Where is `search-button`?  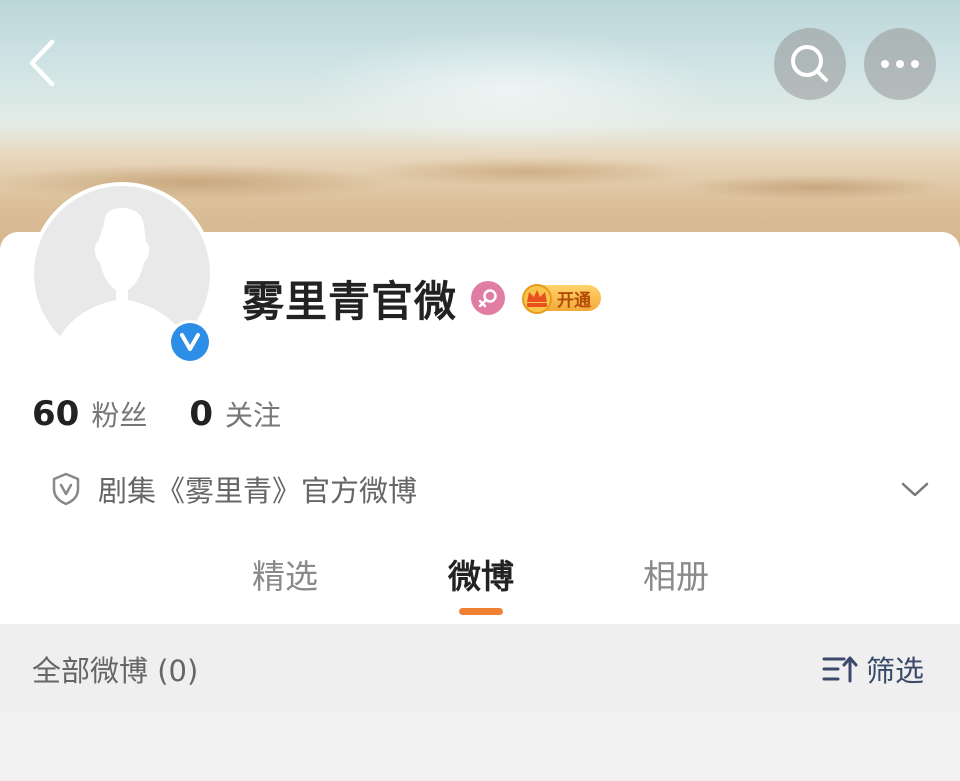
search-button is located at coordinates (810, 64).